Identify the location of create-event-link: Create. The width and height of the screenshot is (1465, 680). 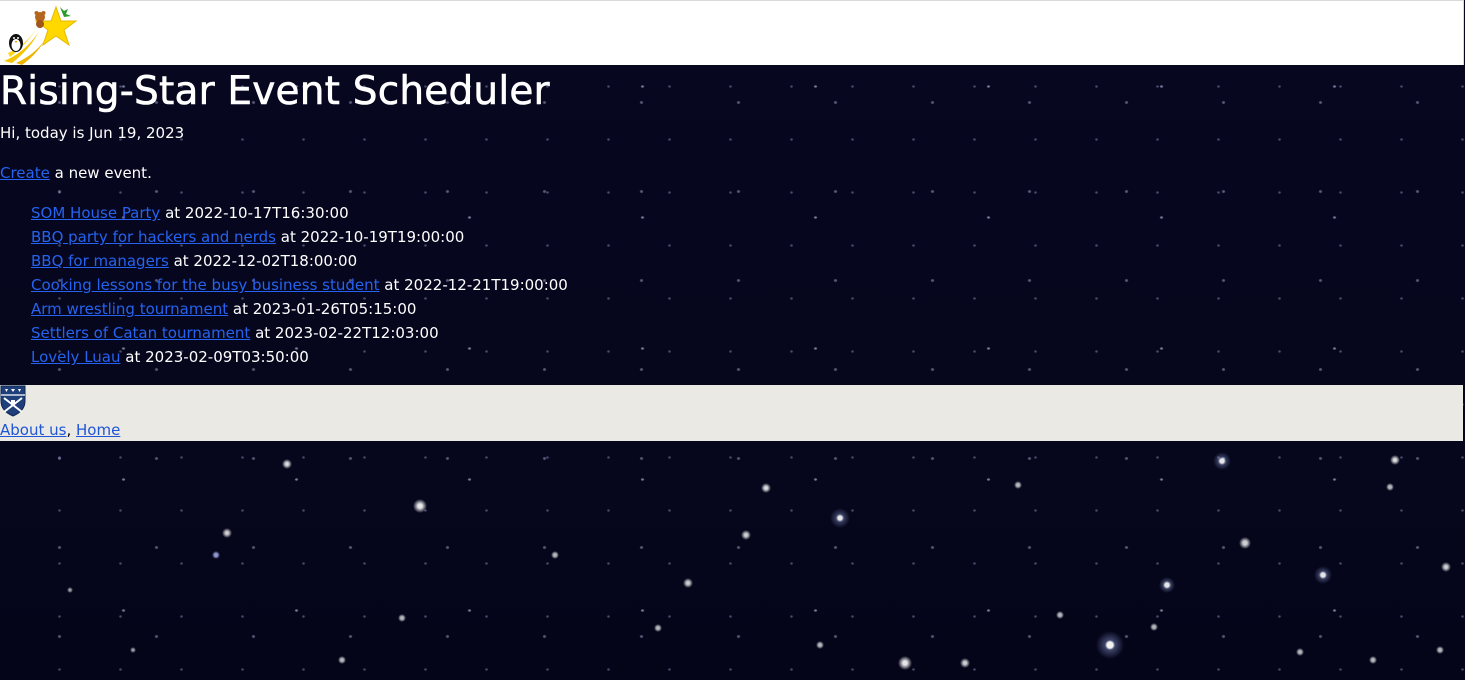
(25, 173).